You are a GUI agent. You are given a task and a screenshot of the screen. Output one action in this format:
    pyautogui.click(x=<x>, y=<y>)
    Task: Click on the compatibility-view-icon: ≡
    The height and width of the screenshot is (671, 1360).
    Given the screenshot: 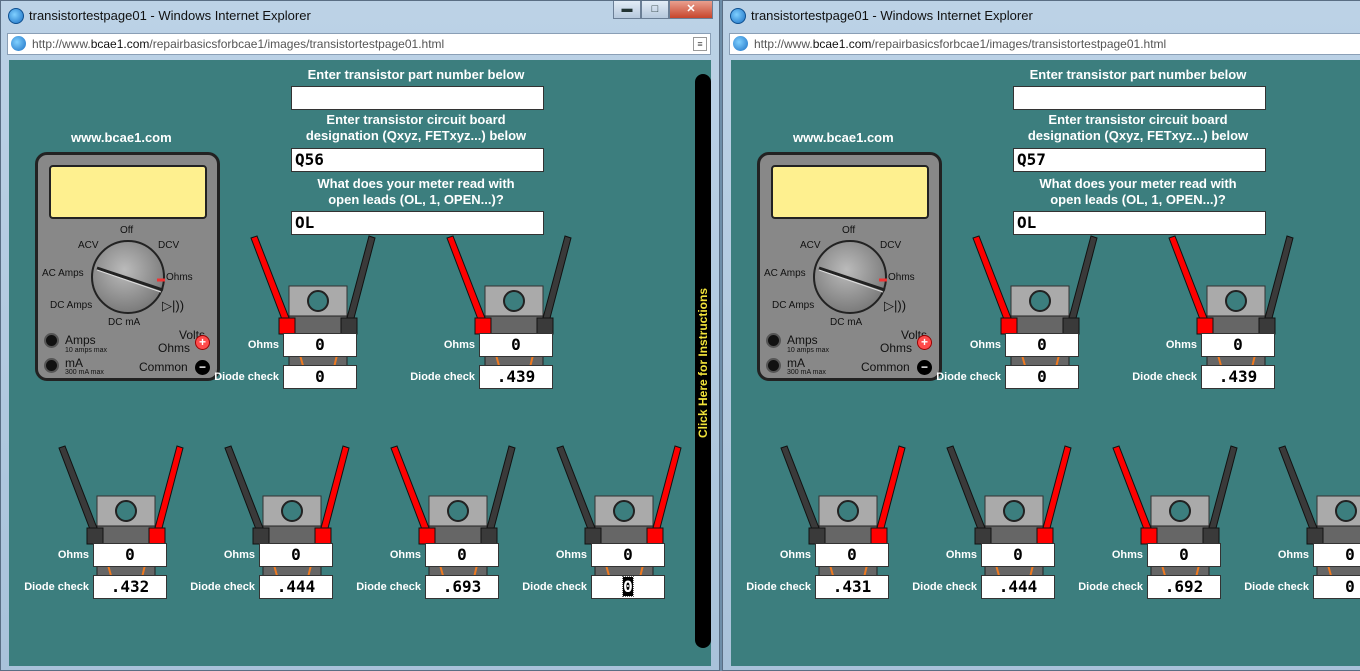 What is the action you would take?
    pyautogui.click(x=700, y=44)
    